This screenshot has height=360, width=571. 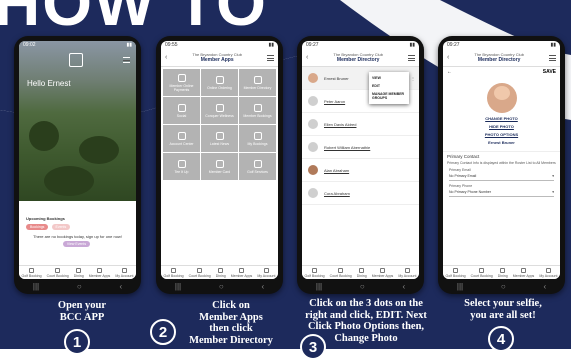 What do you see at coordinates (389, 78) in the screenshot?
I see `menu-item-view: VIEW` at bounding box center [389, 78].